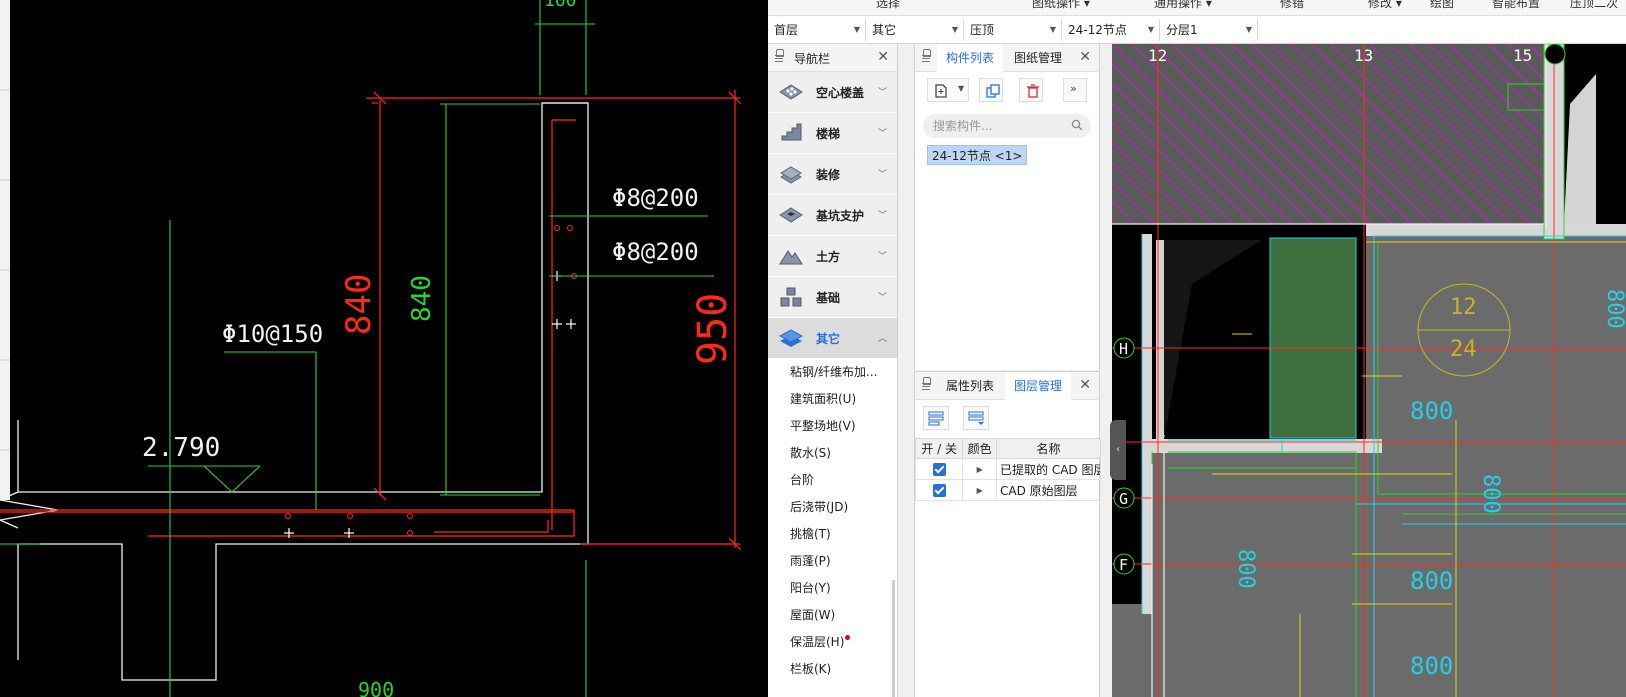  I want to click on collapse-panel-handle: ‹, so click(1118, 450).